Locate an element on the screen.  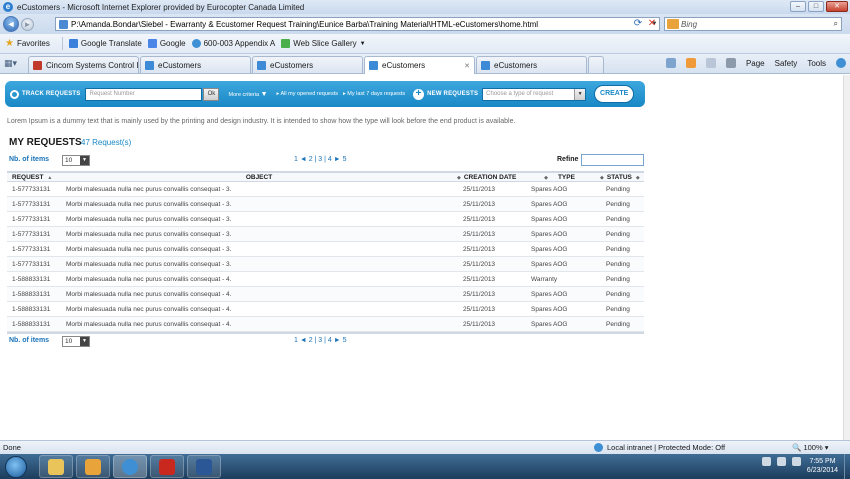
cell-type: Spares AOG is located at coordinates (549, 189).